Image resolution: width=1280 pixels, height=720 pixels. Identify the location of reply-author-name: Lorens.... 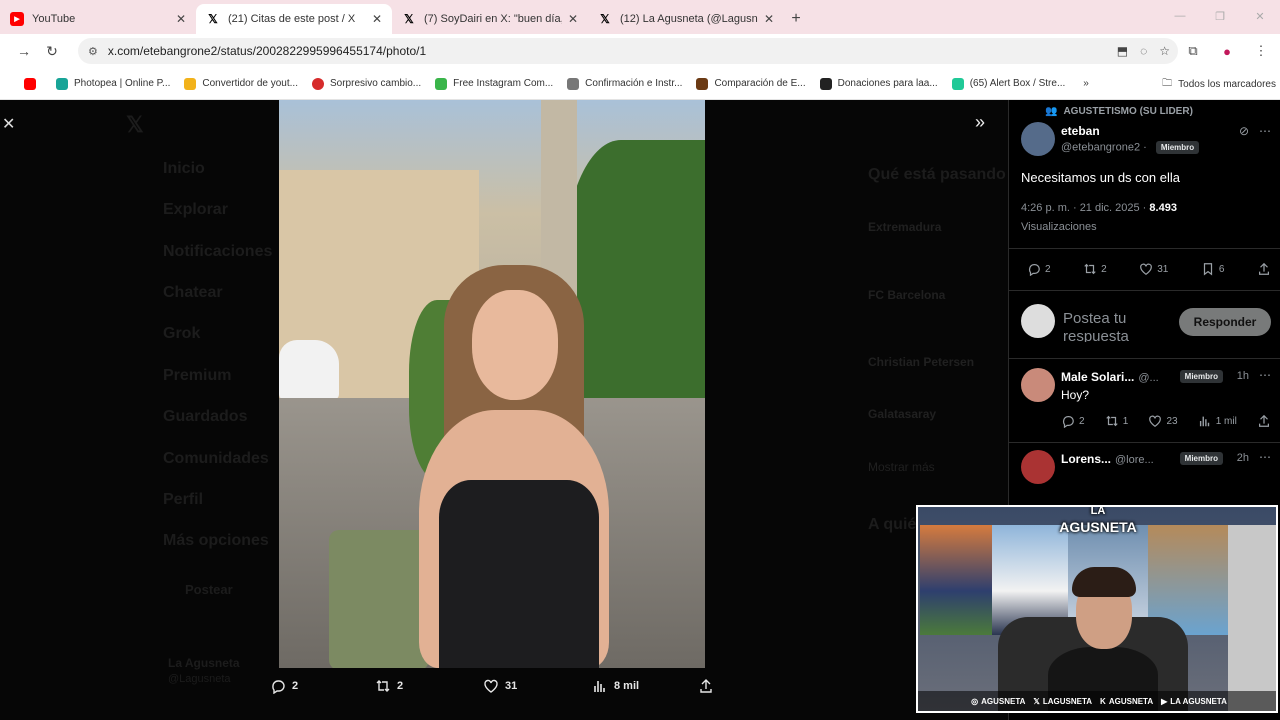
(1086, 459).